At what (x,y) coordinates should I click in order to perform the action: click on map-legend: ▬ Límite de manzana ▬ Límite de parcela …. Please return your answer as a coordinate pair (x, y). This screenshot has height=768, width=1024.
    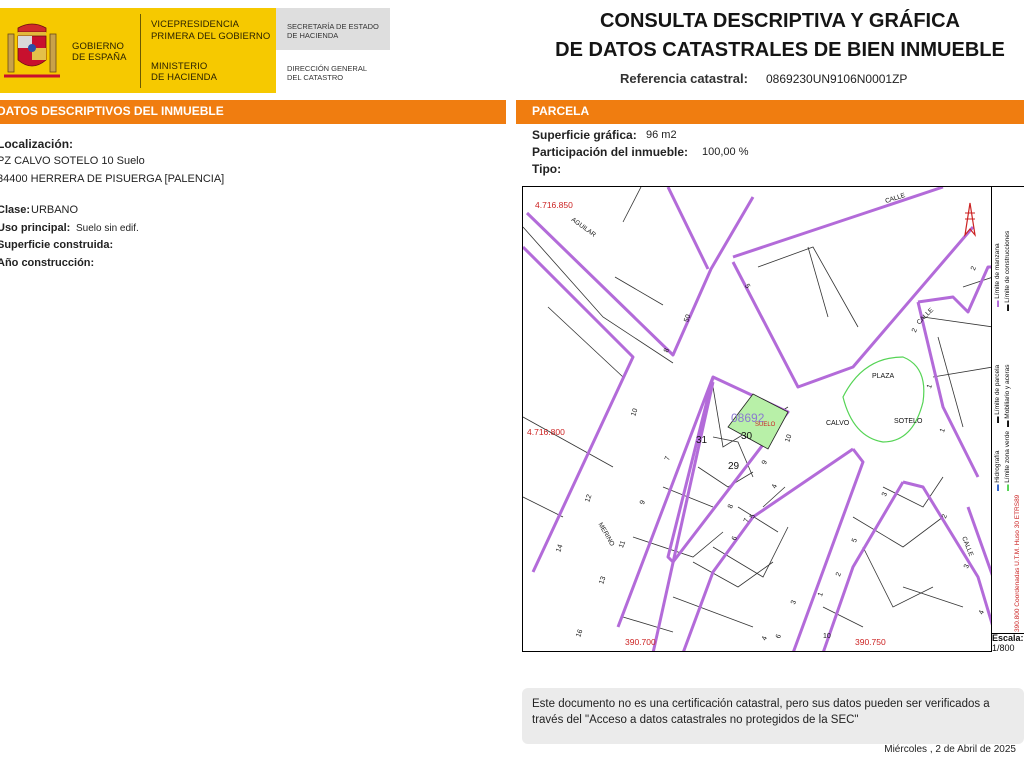
    Looking at the image, I should click on (1008, 410).